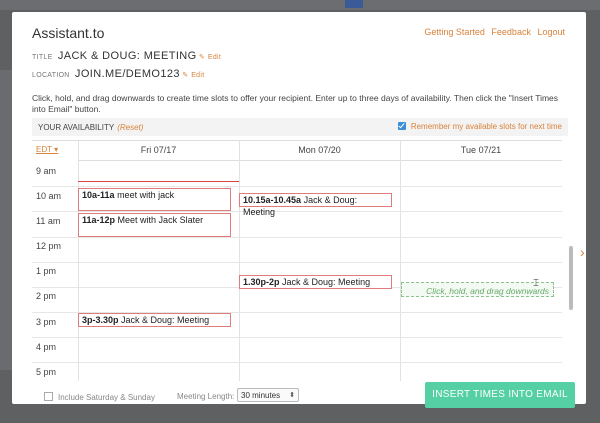  Describe the element at coordinates (454, 32) in the screenshot. I see `getting-started-link: Getting Started` at that location.